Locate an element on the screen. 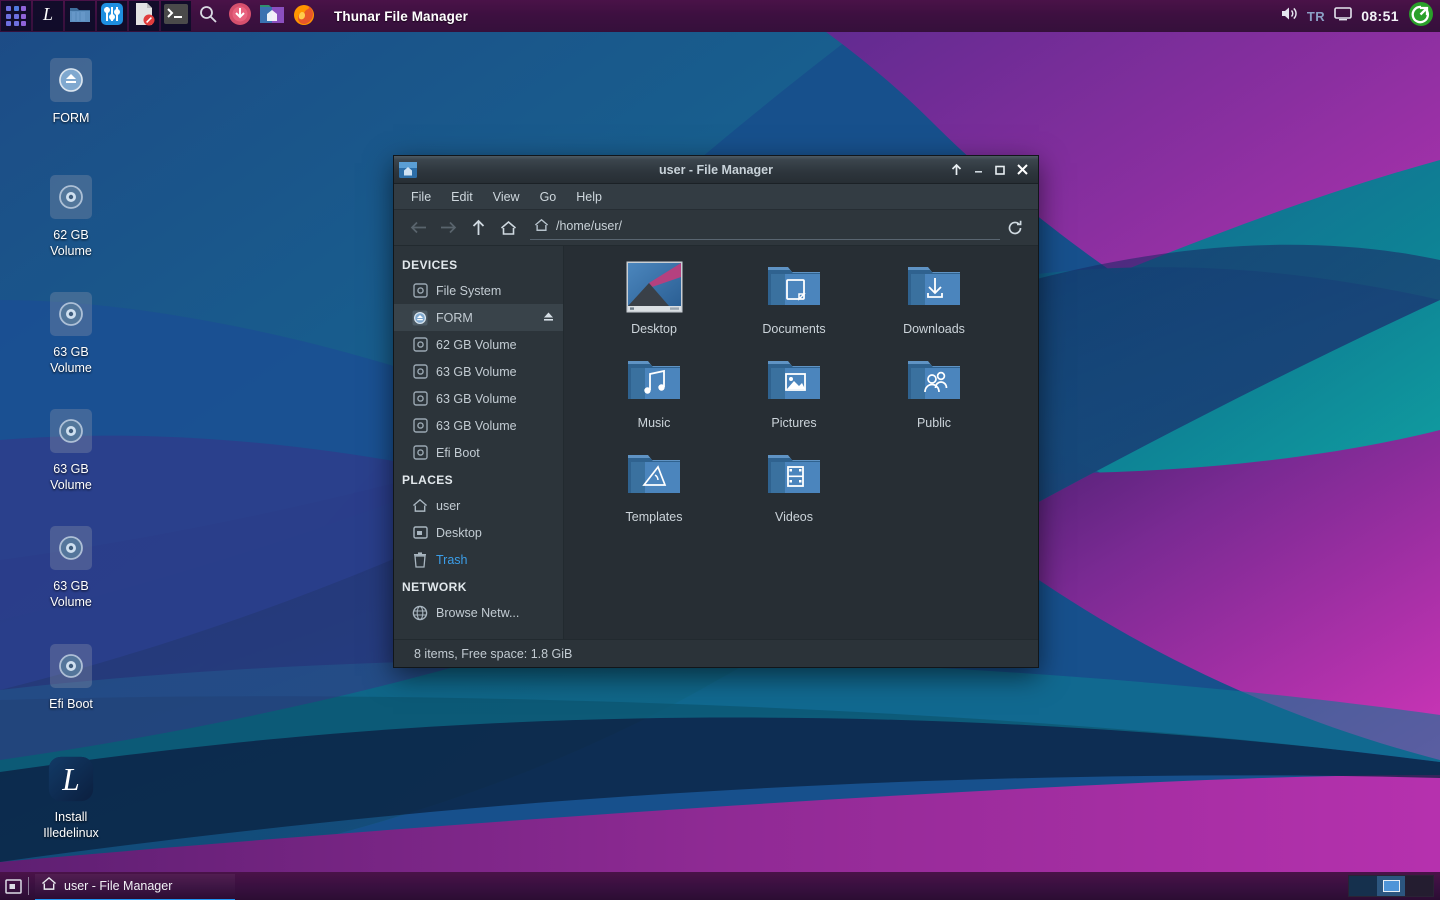 This screenshot has height=900, width=1440. workspace-2-active is located at coordinates (1391, 886).